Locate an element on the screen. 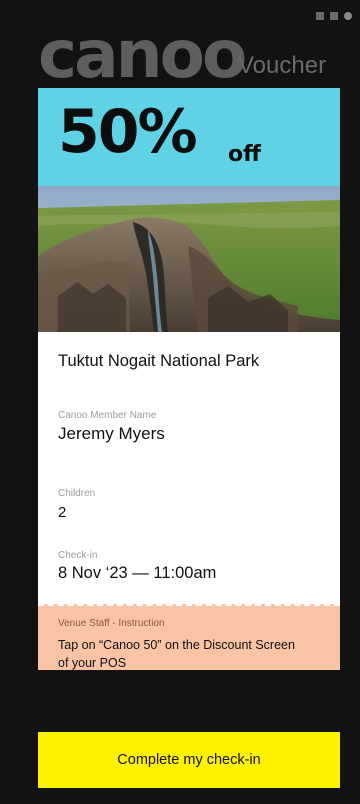  member-name-value: Jeremy Myers is located at coordinates (111, 433).